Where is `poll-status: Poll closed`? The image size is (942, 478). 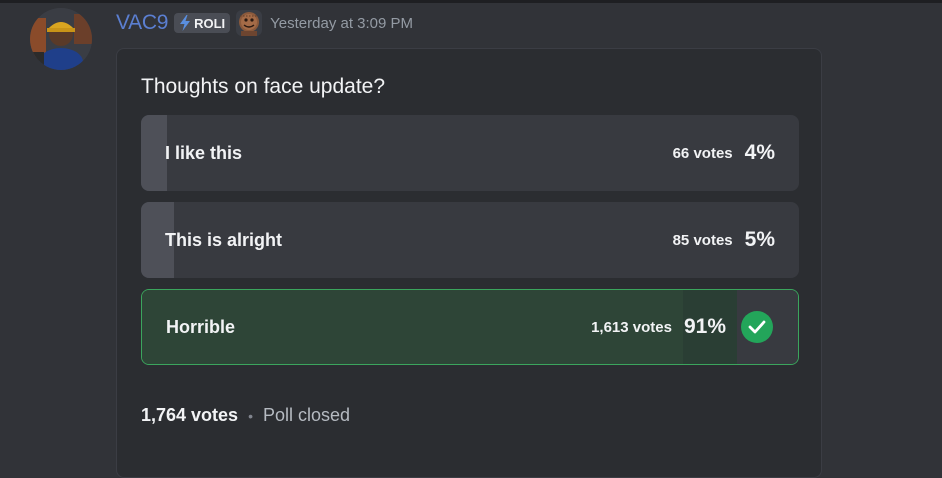 poll-status: Poll closed is located at coordinates (306, 415).